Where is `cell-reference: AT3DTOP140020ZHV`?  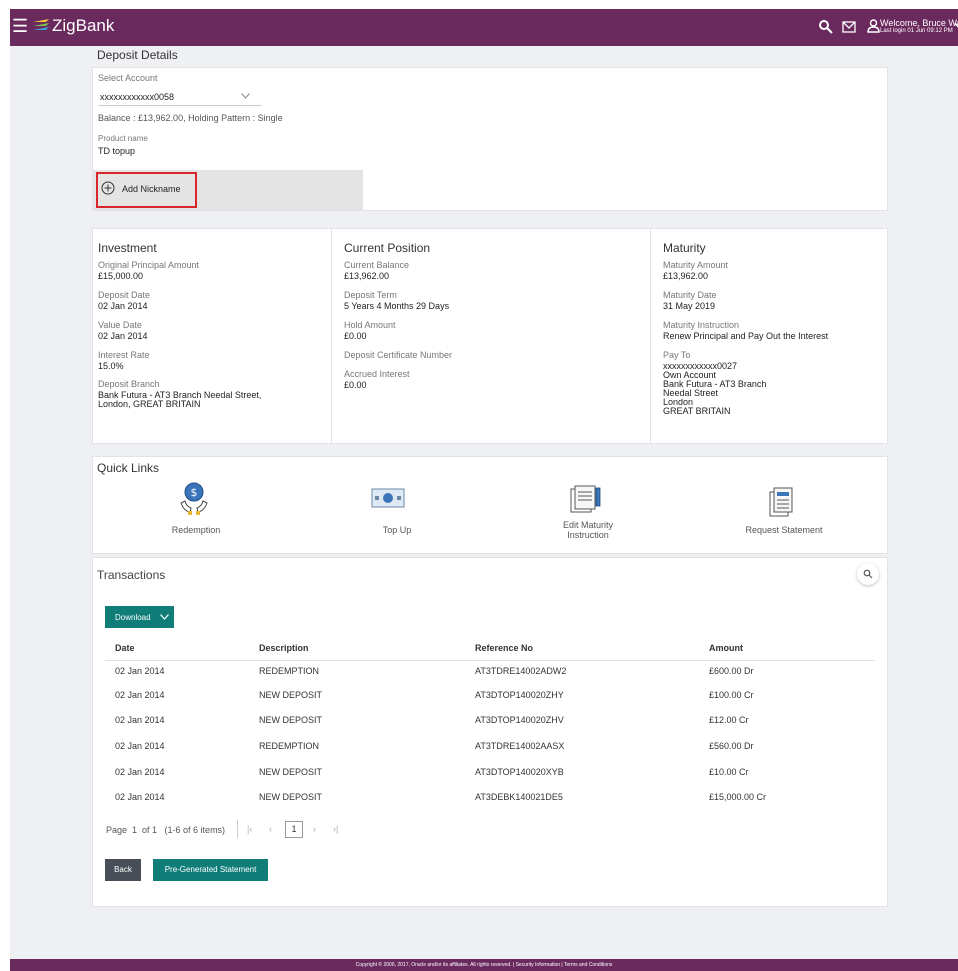 cell-reference: AT3DTOP140020ZHV is located at coordinates (519, 720).